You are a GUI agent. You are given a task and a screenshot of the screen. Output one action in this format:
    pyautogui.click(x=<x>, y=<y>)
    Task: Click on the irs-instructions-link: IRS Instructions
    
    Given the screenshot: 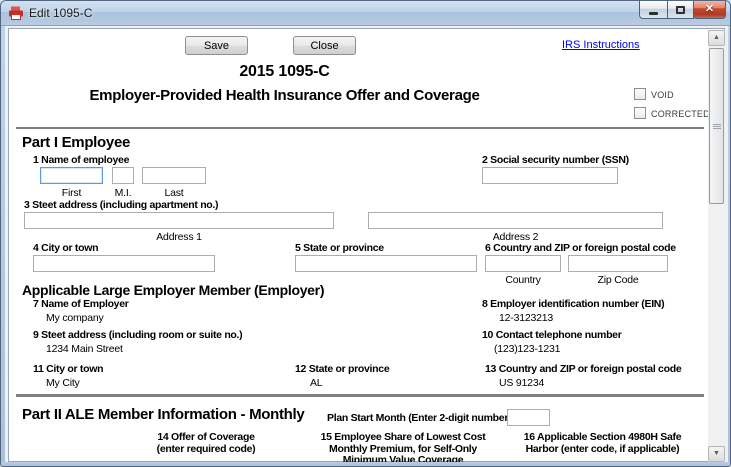 What is the action you would take?
    pyautogui.click(x=601, y=45)
    